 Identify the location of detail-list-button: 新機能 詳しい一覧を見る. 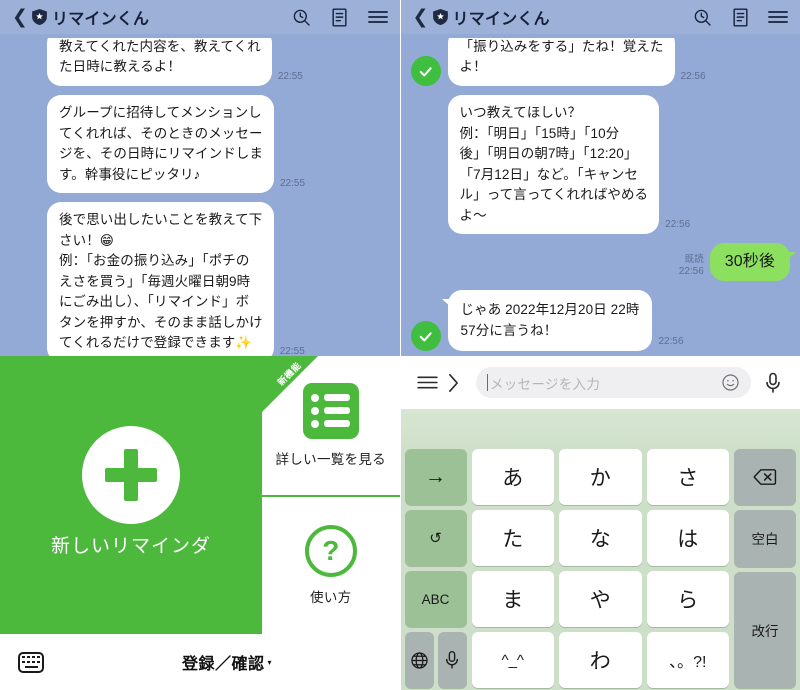
(331, 426).